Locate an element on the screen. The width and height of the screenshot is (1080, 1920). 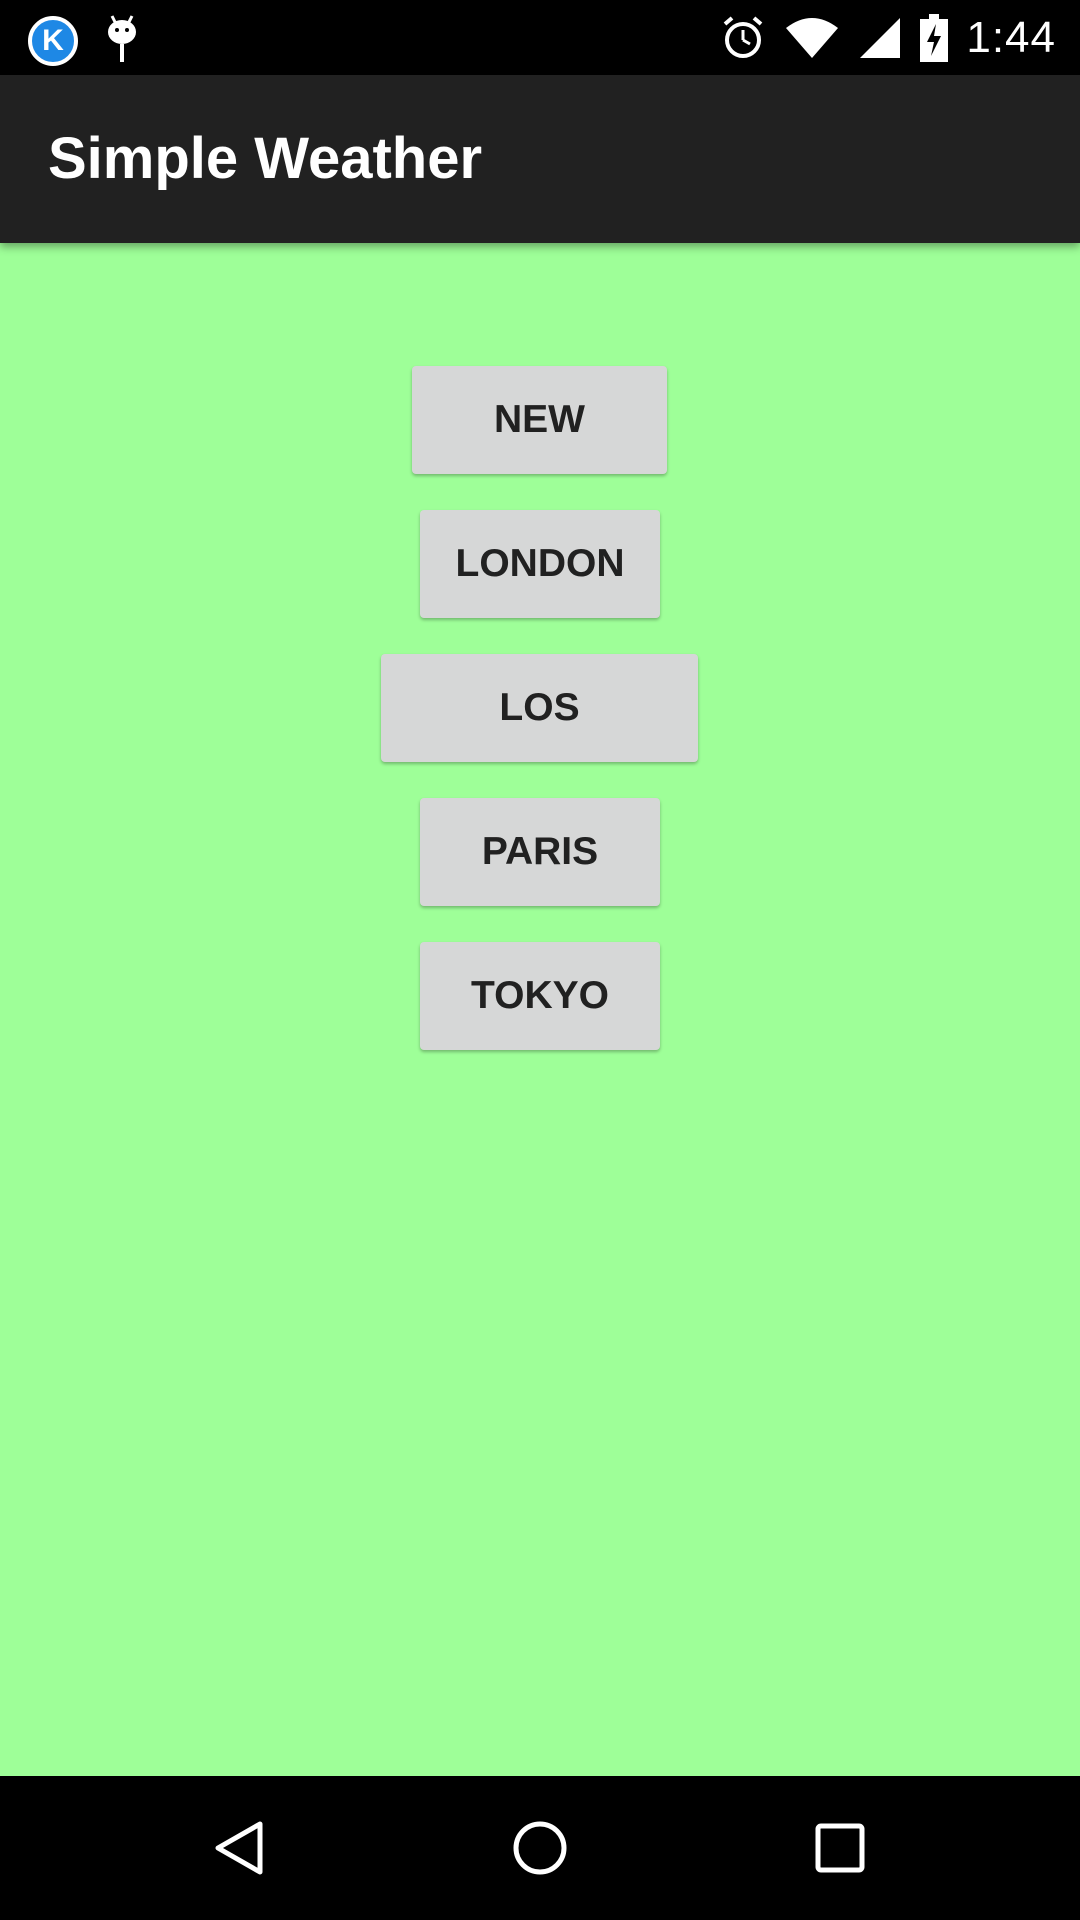
bug-icon-svg is located at coordinates (122, 38).